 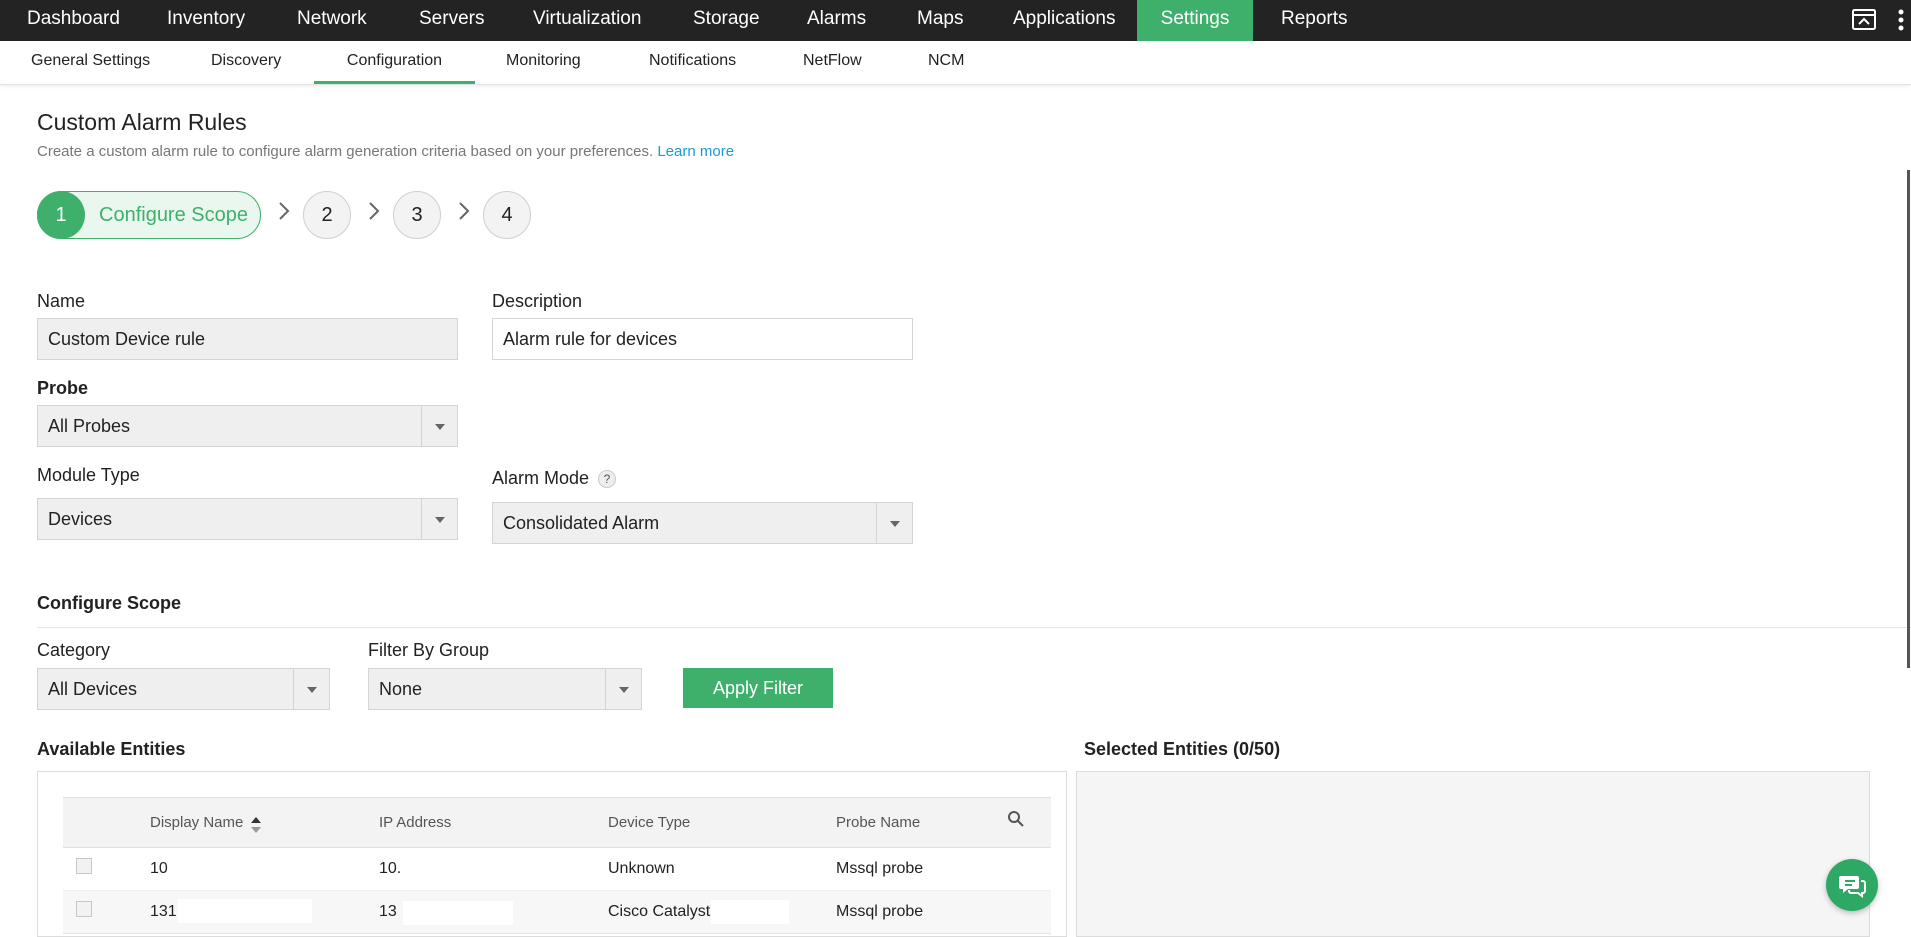 What do you see at coordinates (429, 650) in the screenshot?
I see `filter-group-label: Filter By Group` at bounding box center [429, 650].